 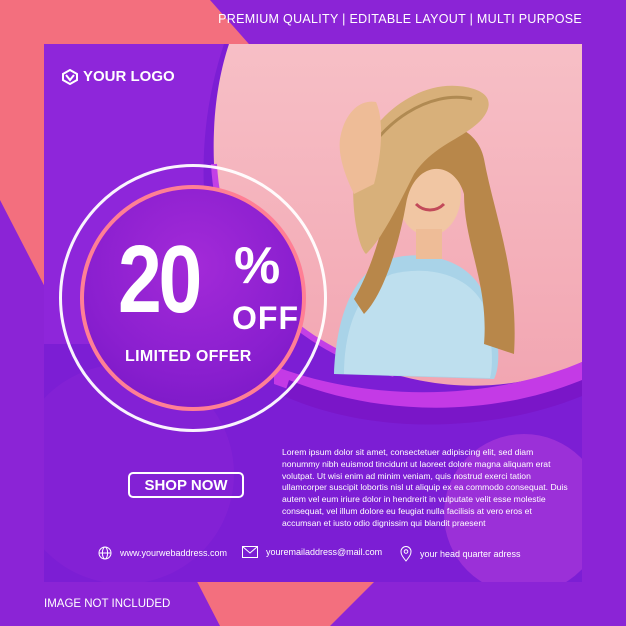 What do you see at coordinates (250, 552) in the screenshot?
I see `envelope-icon` at bounding box center [250, 552].